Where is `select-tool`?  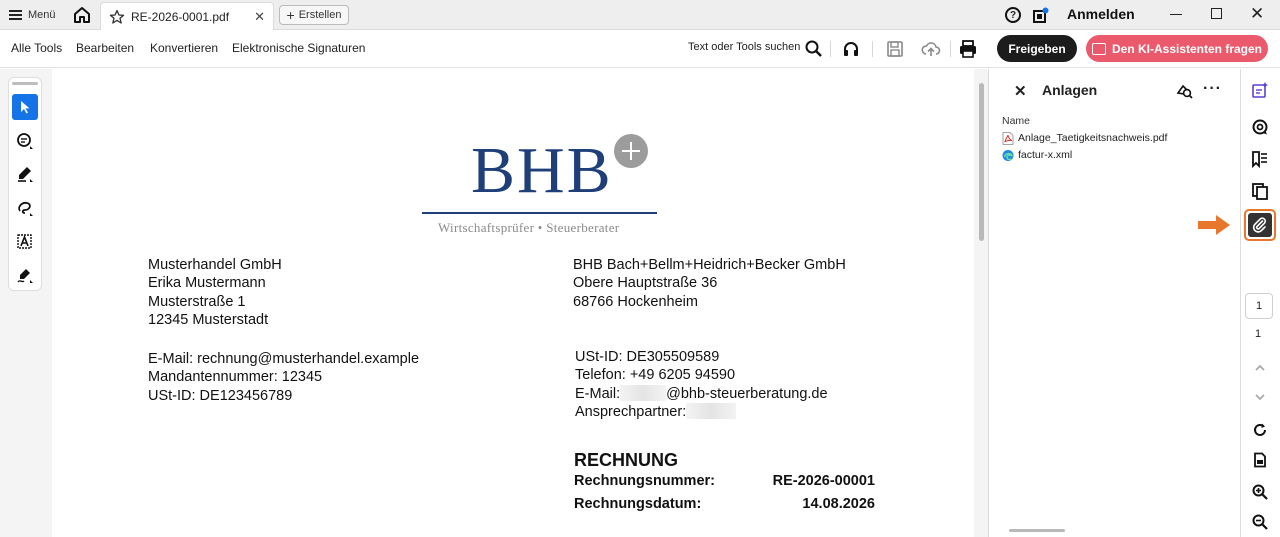
select-tool is located at coordinates (25, 107).